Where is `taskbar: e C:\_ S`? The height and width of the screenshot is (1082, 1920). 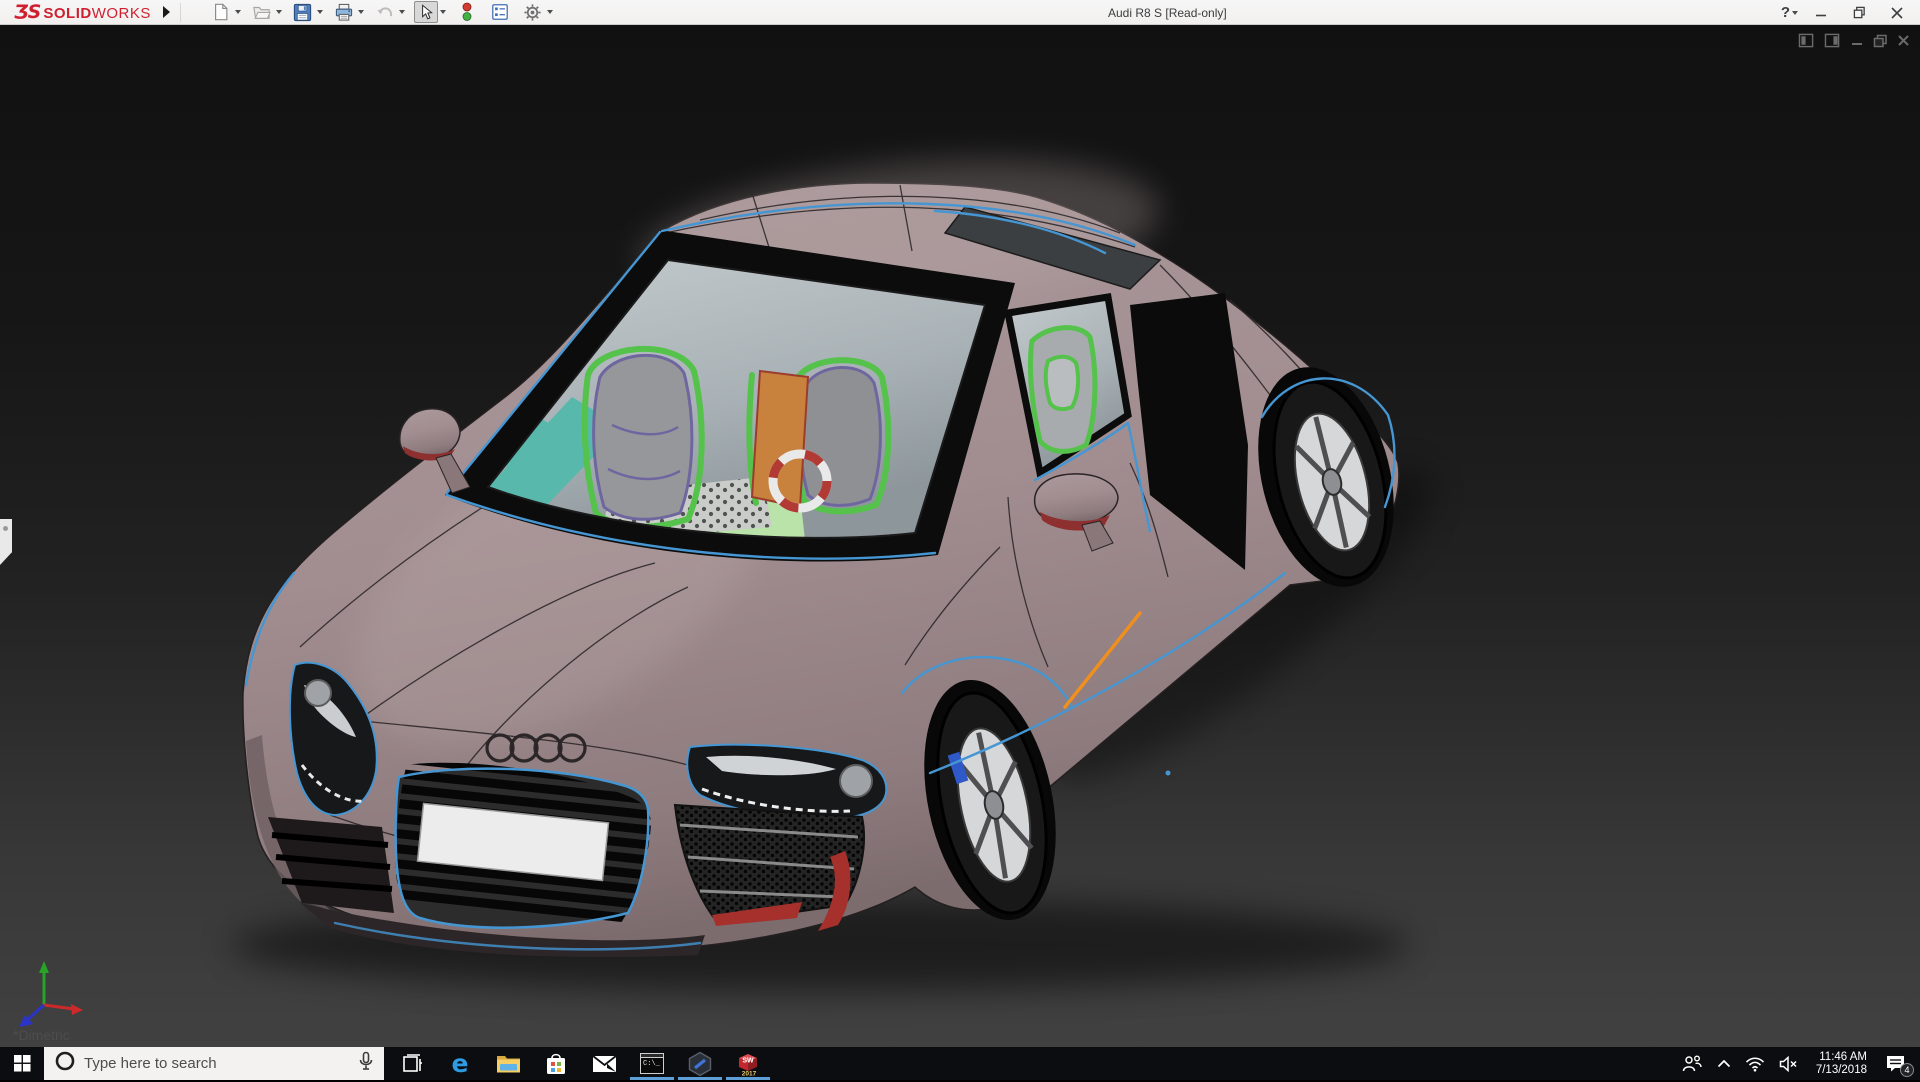
taskbar: e C:\_ S is located at coordinates (960, 1063).